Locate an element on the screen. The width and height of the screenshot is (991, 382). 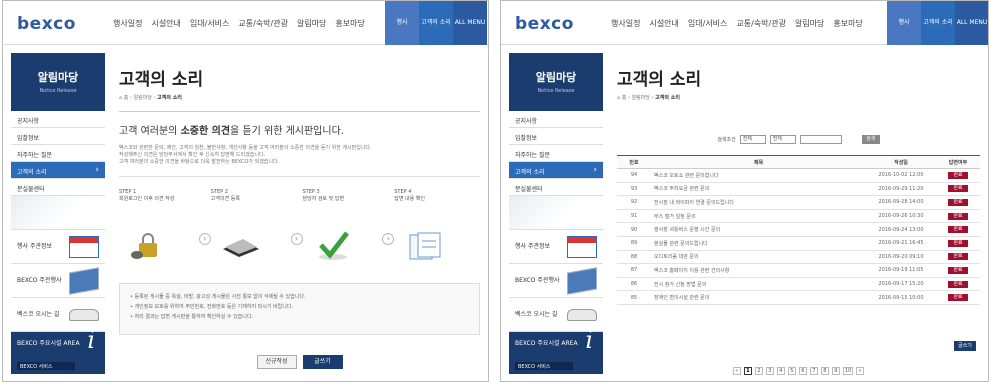
page-link: « is located at coordinates (736, 371).